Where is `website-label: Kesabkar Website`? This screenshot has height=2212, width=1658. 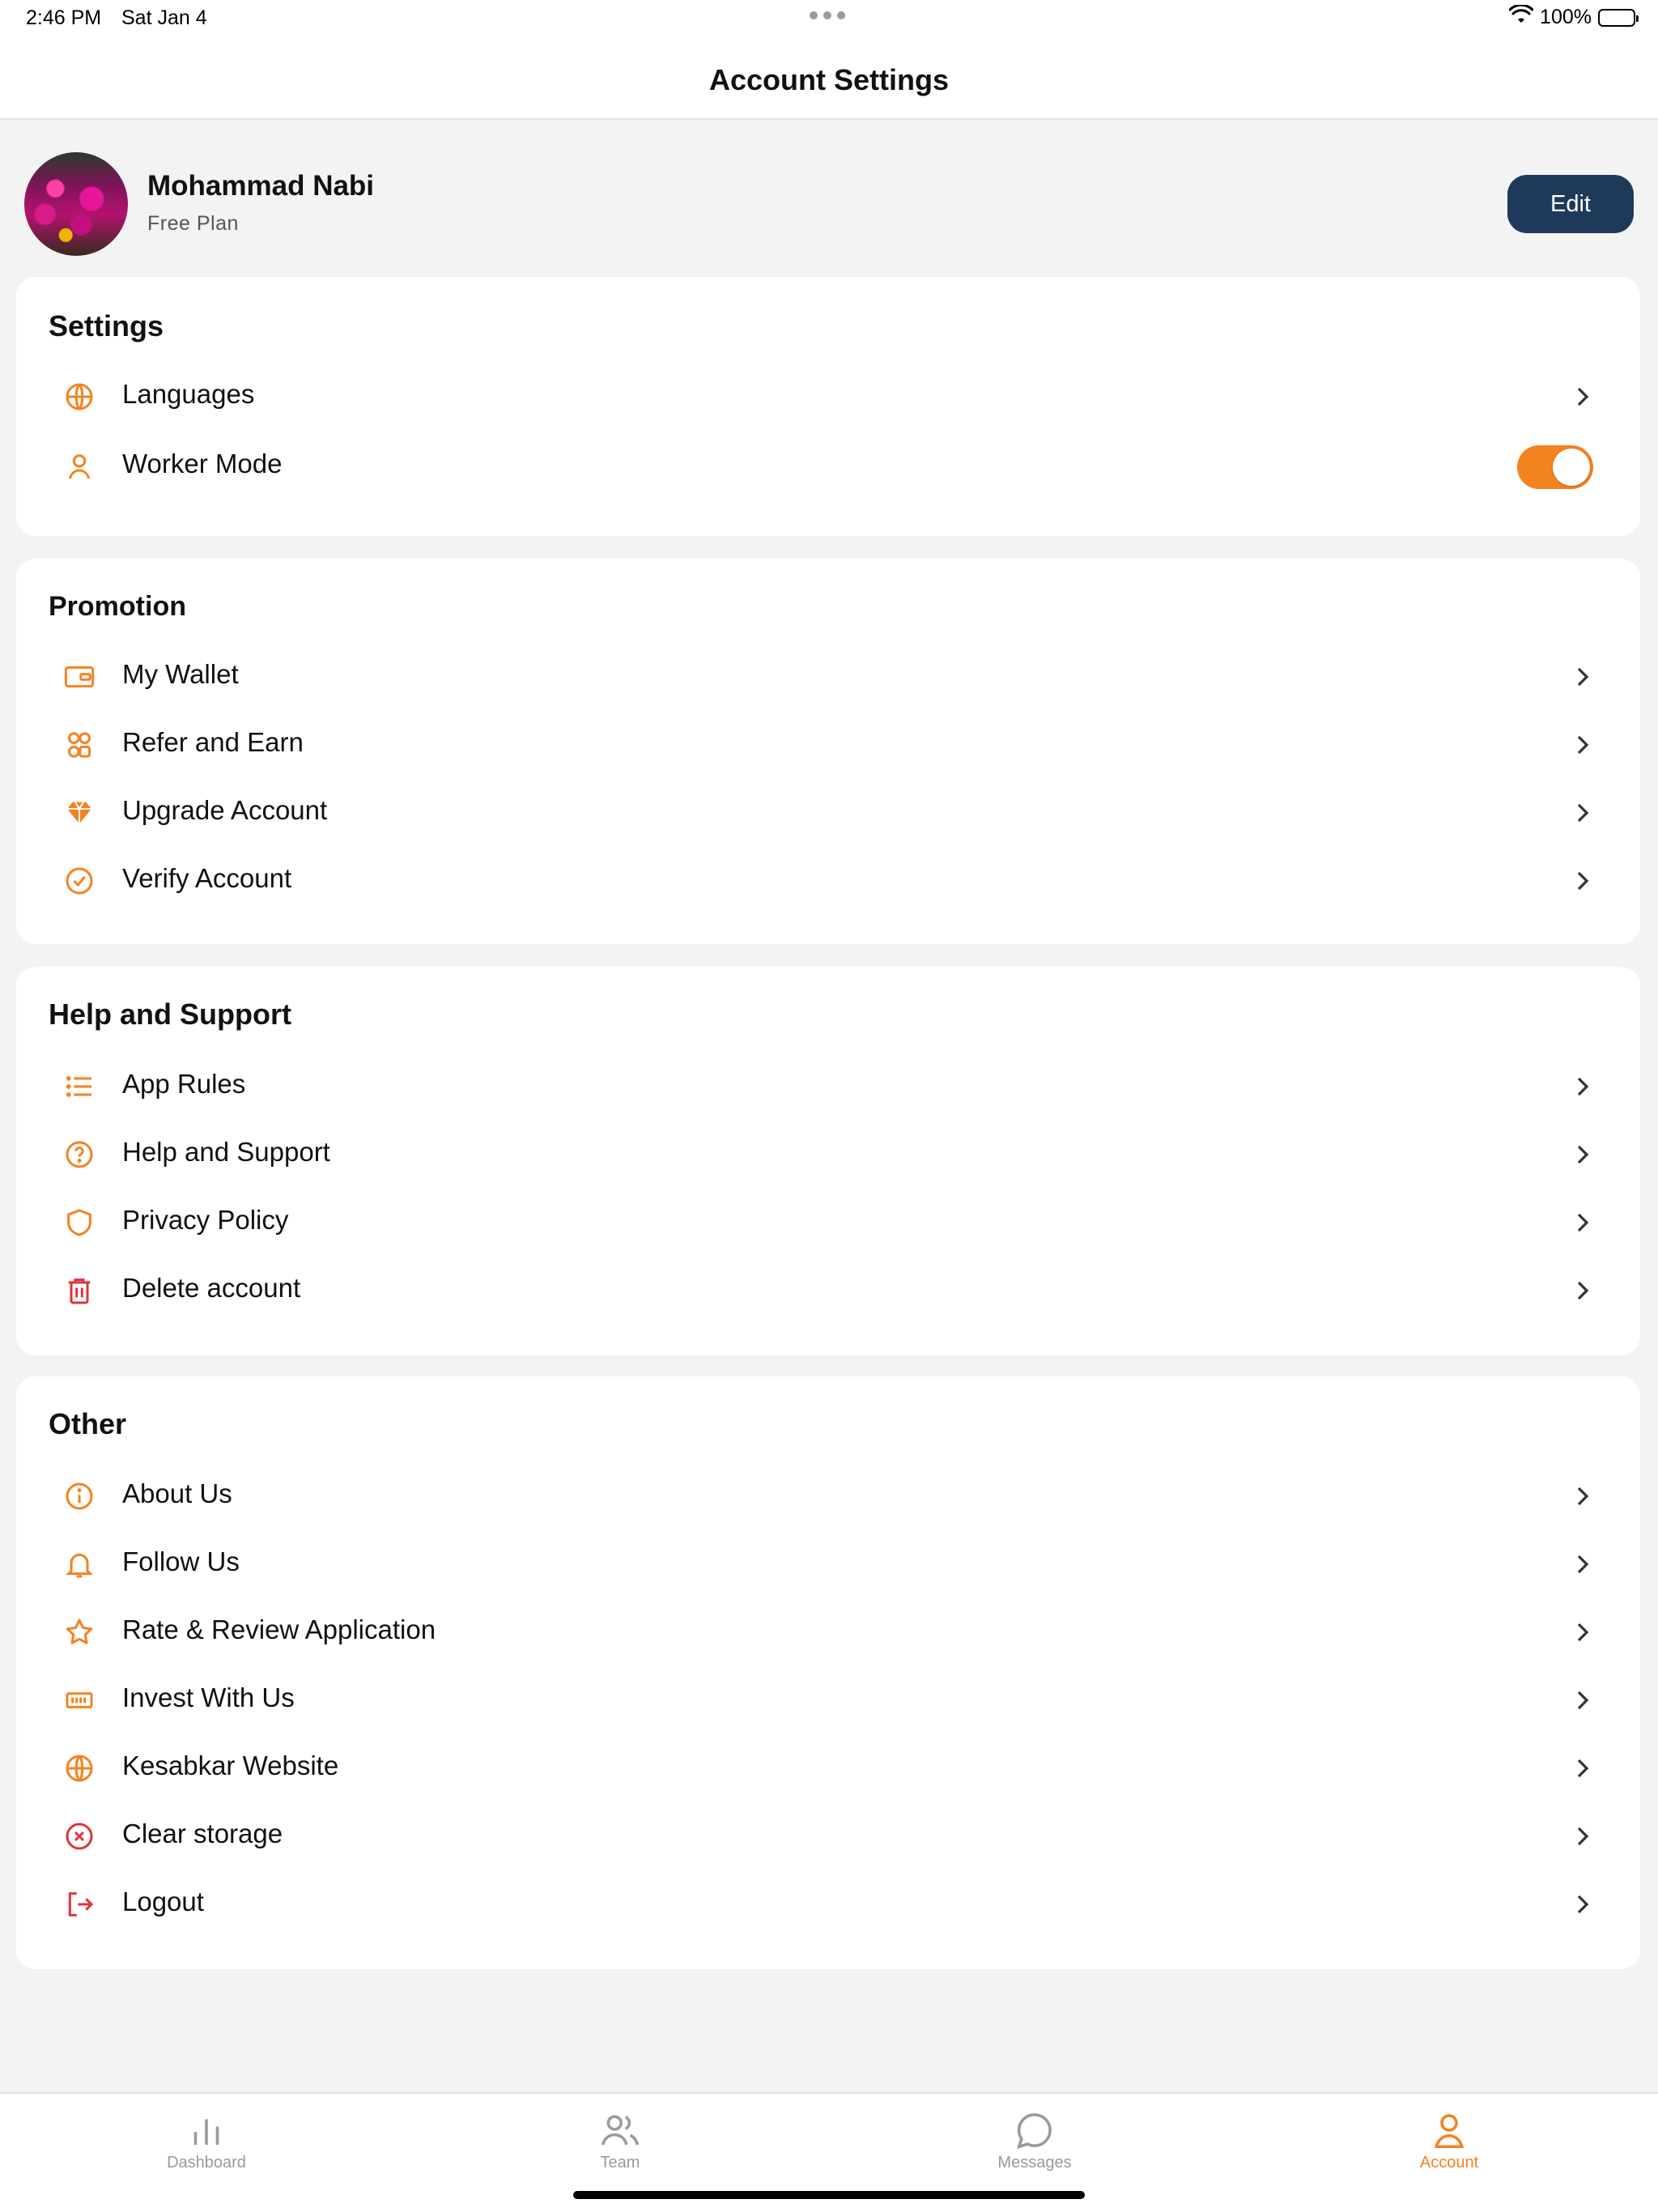 website-label: Kesabkar Website is located at coordinates (230, 1765).